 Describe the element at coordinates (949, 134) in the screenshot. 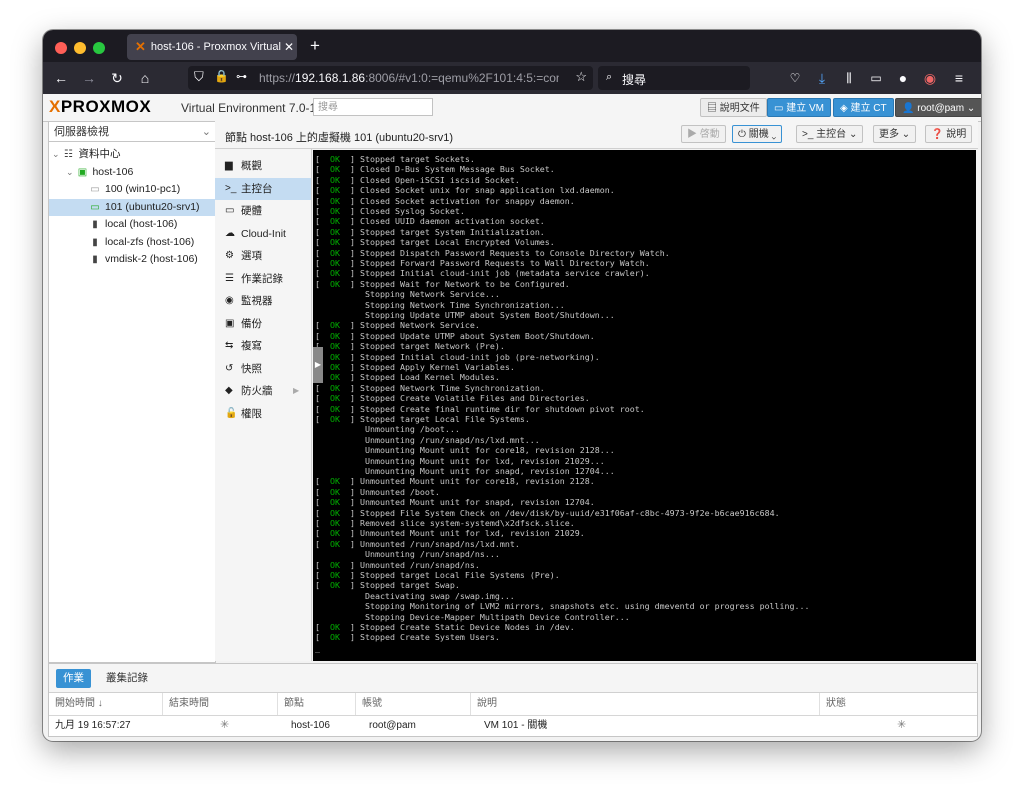

I see `help-button: ❓ 說明` at that location.